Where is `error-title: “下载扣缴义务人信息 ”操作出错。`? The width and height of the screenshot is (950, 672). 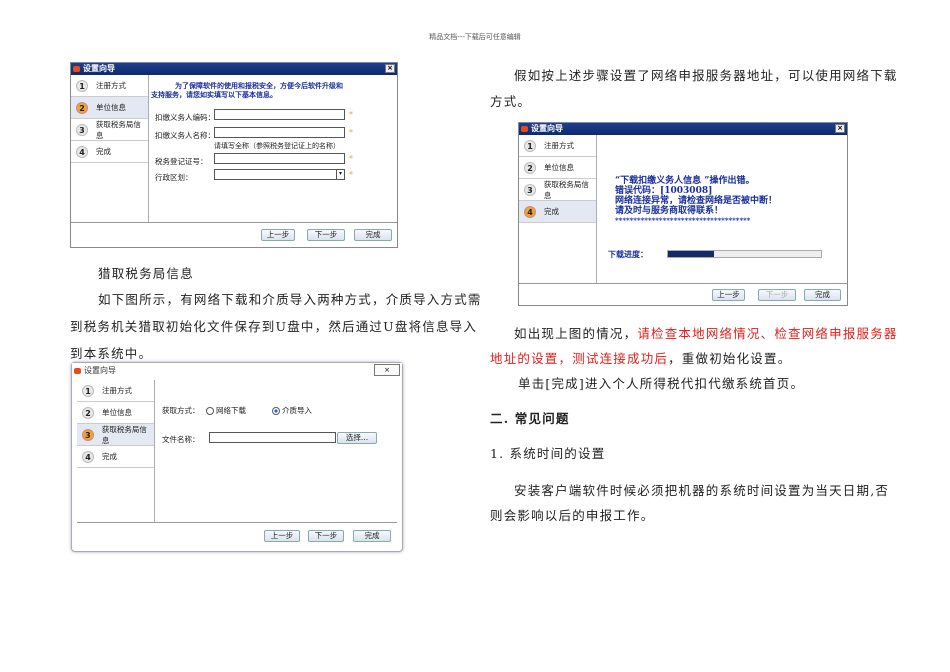 error-title: “下载扣缴义务人信息 ”操作出错。 is located at coordinates (685, 181).